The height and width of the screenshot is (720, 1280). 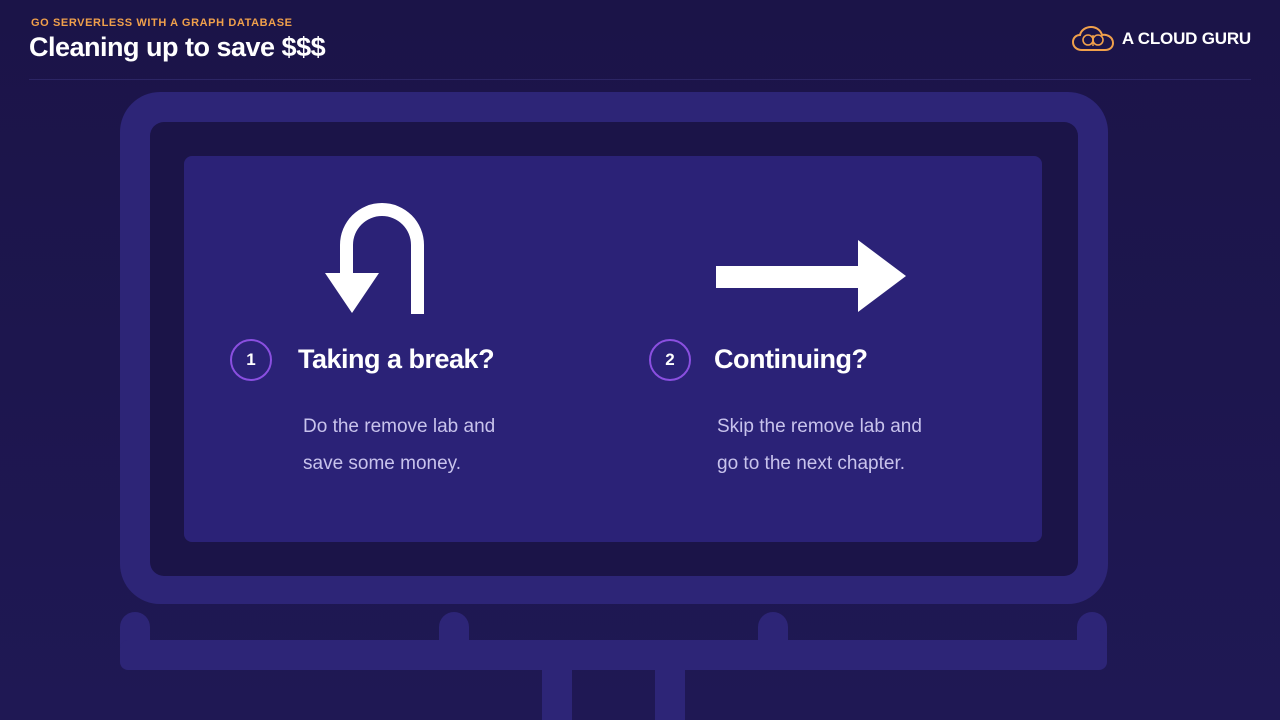 I want to click on header-divider, so click(x=640, y=79).